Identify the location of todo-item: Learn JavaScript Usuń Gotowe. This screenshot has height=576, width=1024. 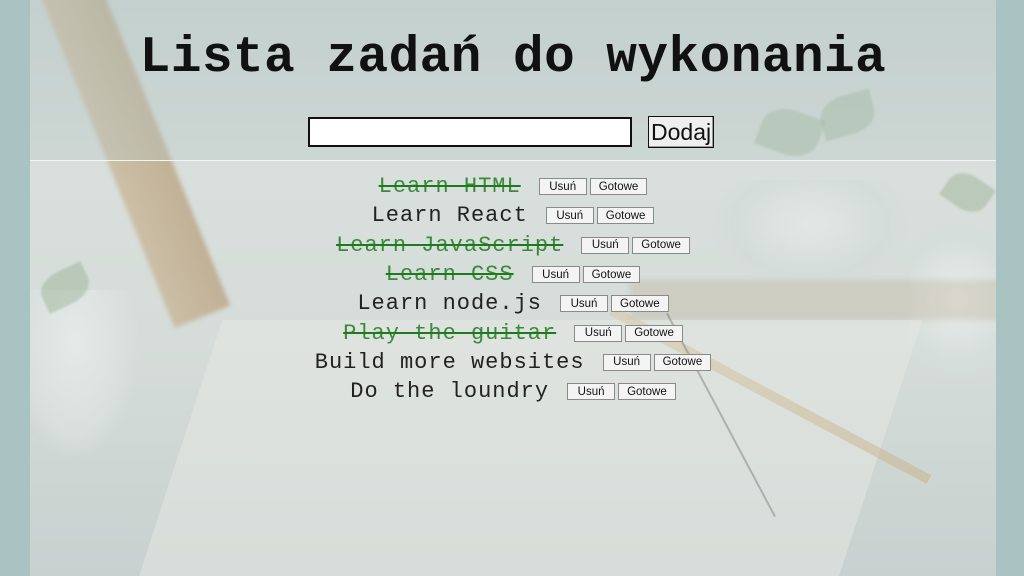
(513, 245).